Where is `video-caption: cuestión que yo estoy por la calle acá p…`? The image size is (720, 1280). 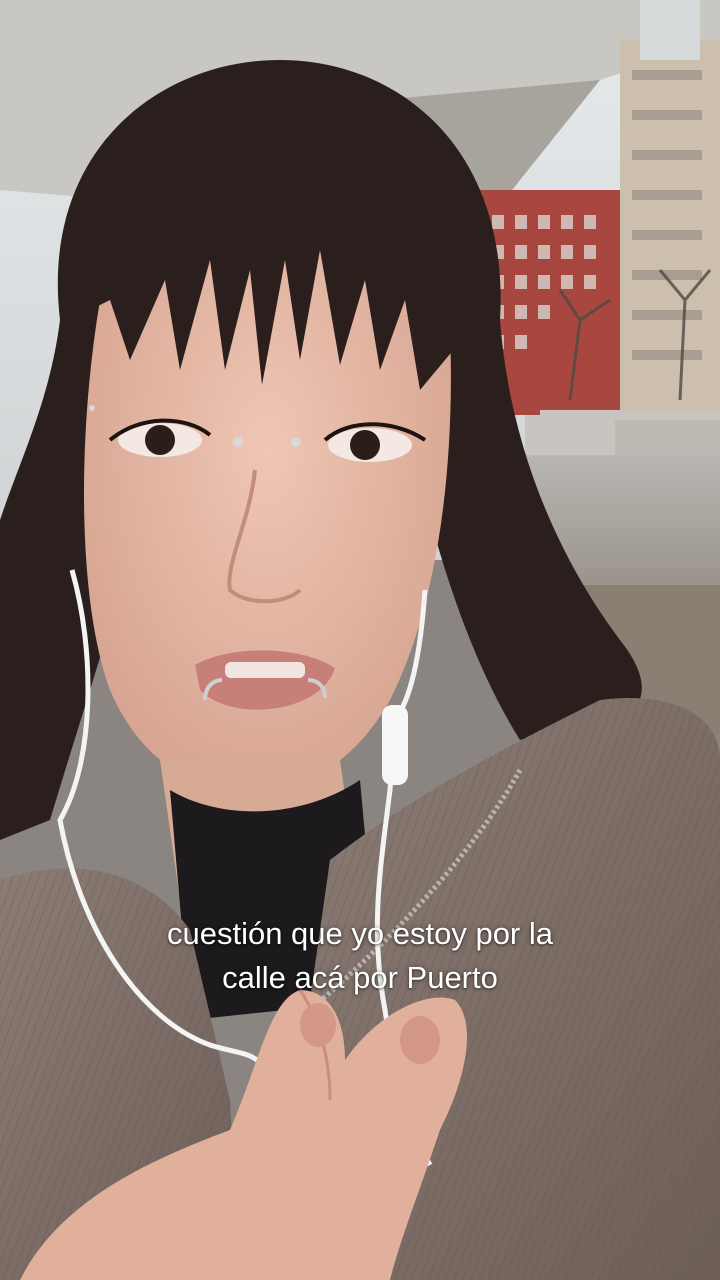 video-caption: cuestión que yo estoy por la calle acá p… is located at coordinates (360, 956).